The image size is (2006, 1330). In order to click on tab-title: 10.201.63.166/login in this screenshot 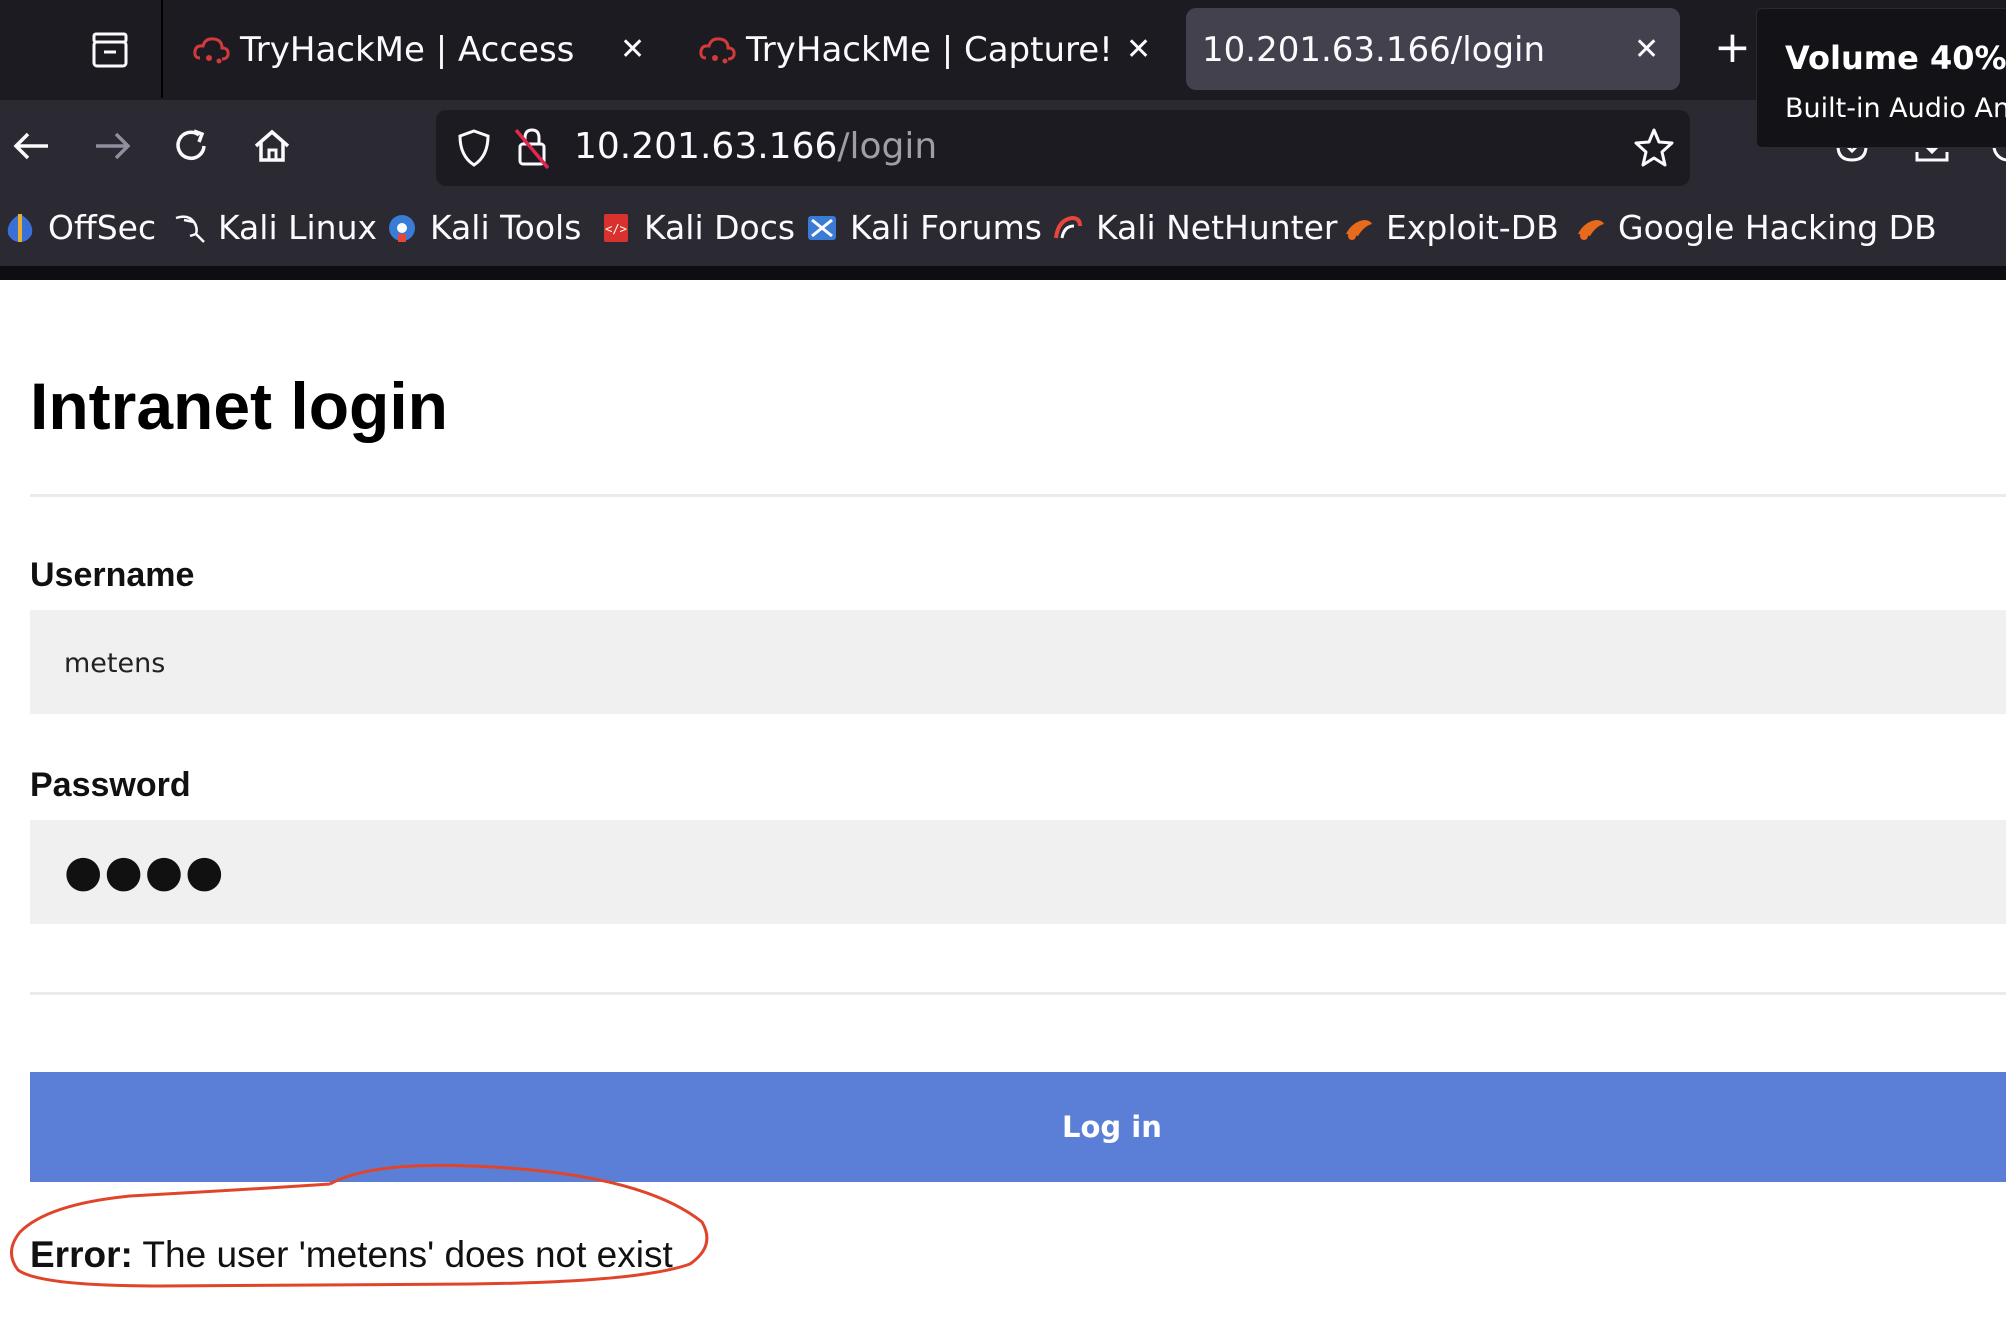, I will do `click(1374, 50)`.